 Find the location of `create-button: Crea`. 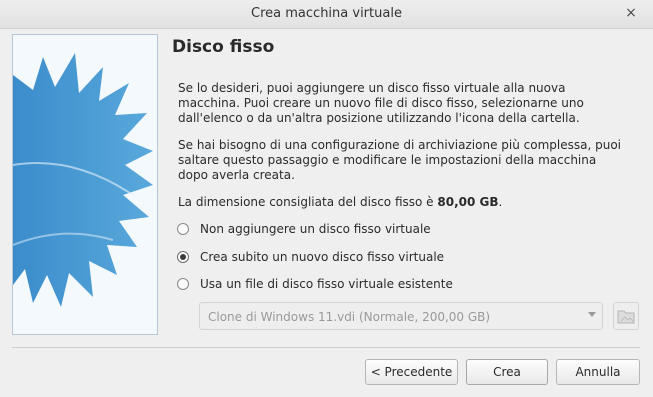

create-button: Crea is located at coordinates (507, 372).